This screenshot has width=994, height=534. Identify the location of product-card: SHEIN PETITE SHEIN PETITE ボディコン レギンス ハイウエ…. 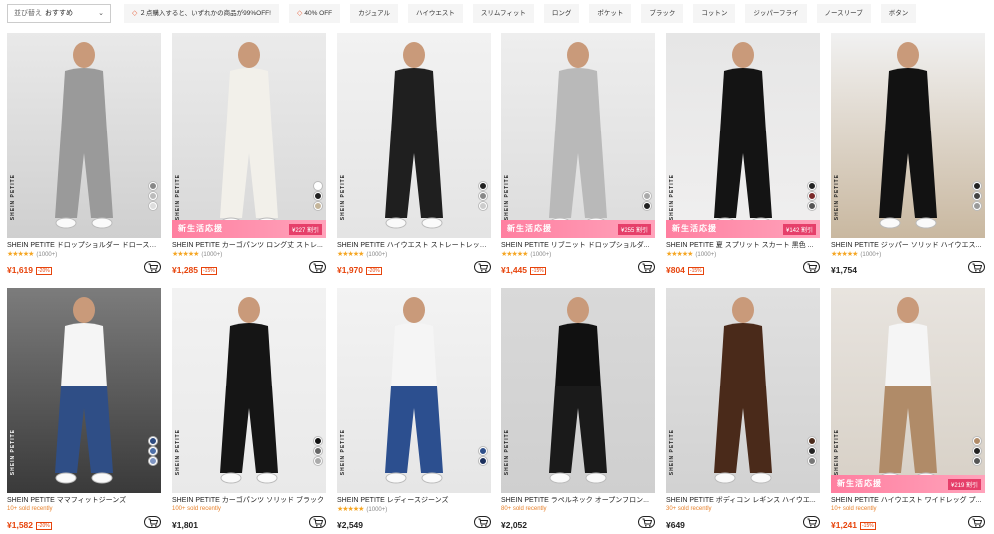
(743, 409).